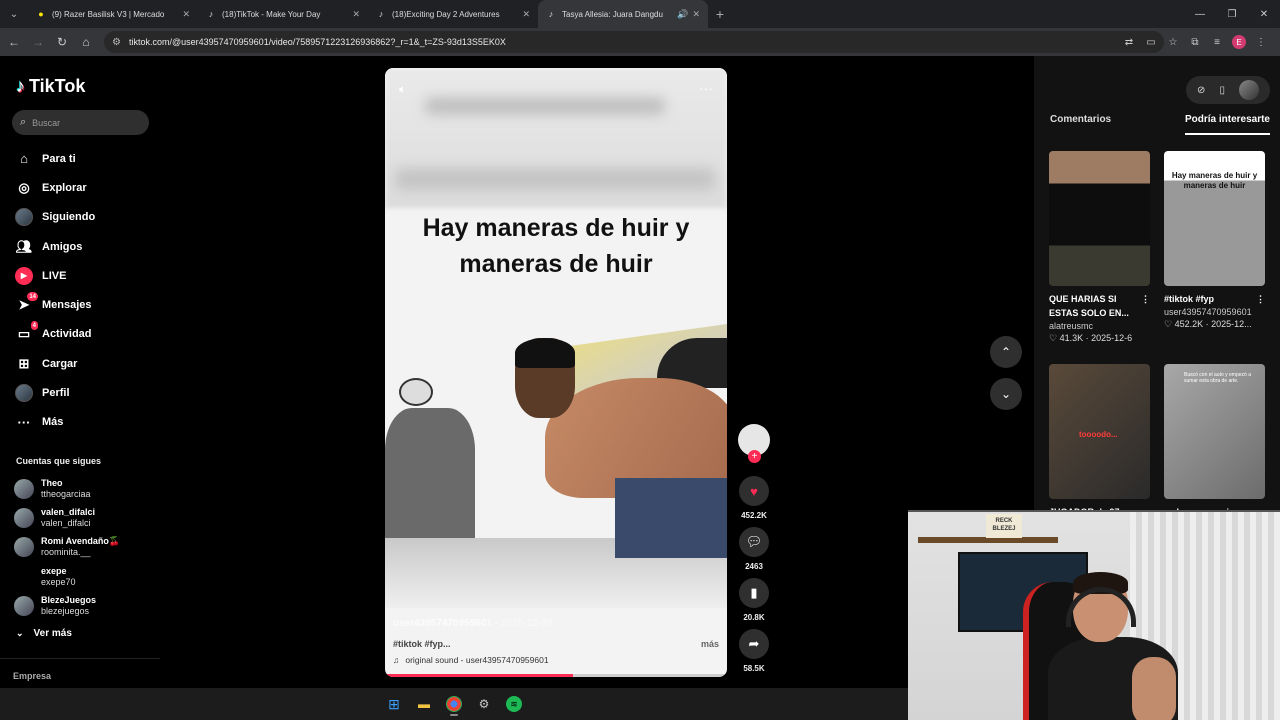 The image size is (1280, 720). I want to click on tab-search-icon: ⌄, so click(14, 14).